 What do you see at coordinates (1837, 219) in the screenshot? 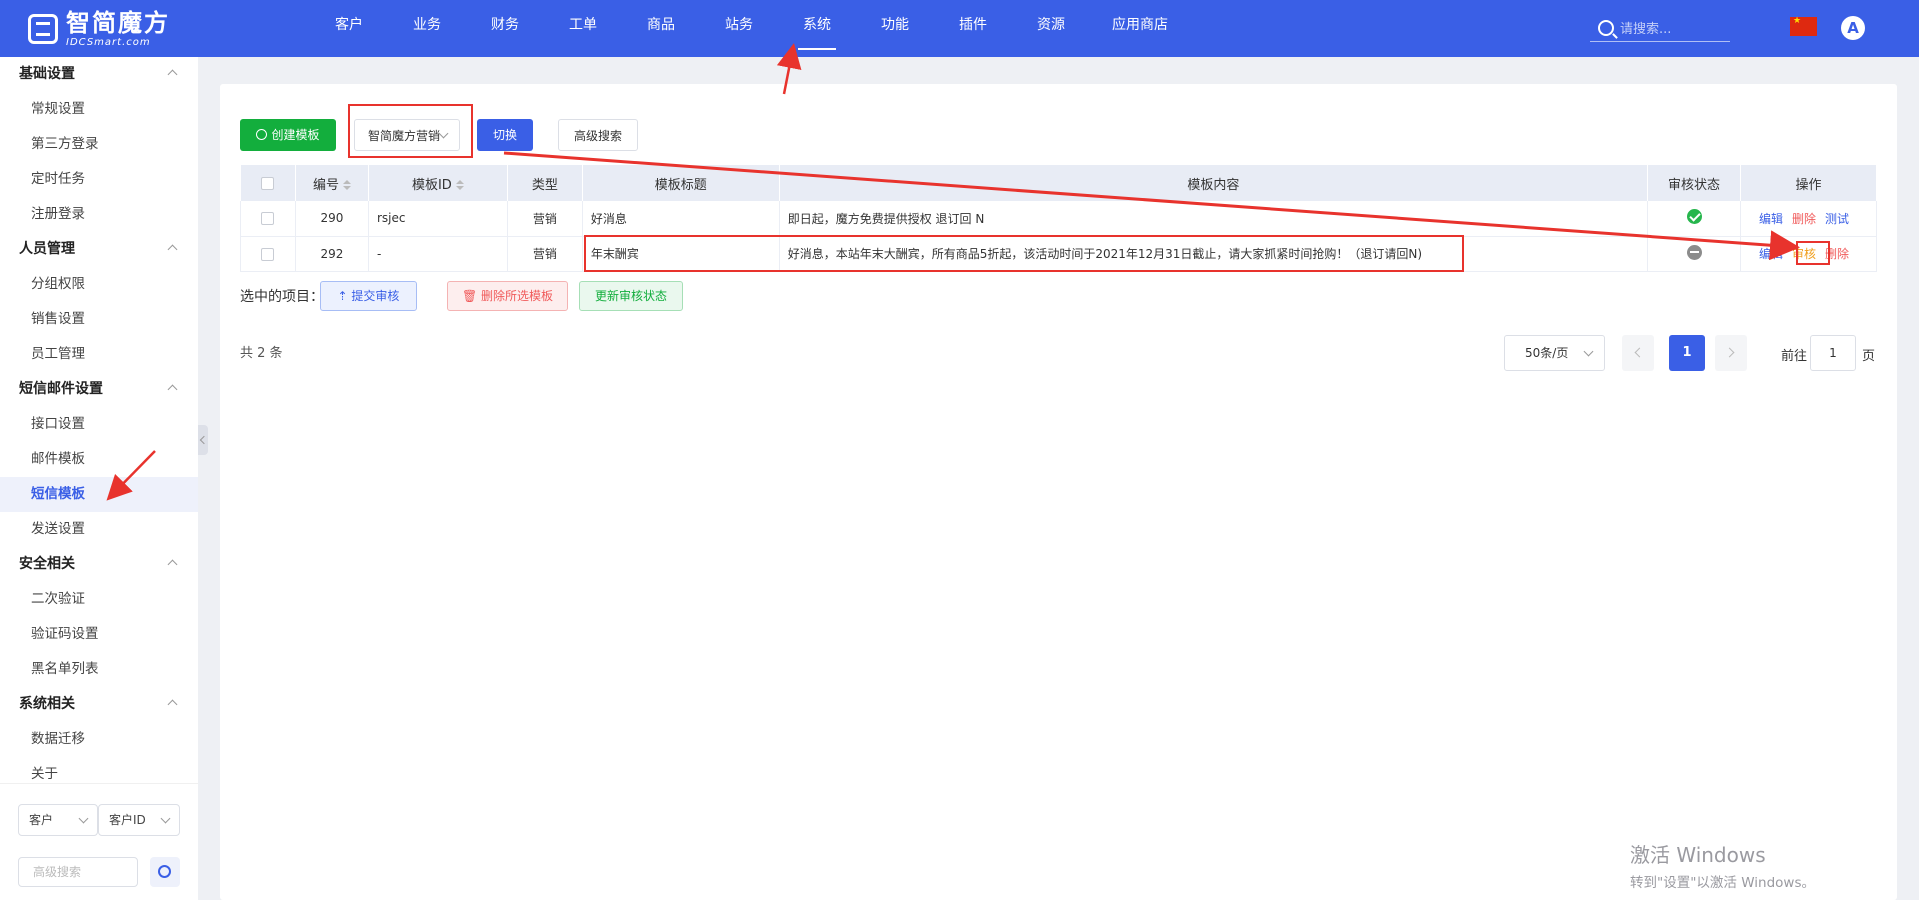
I see `test-link: 测试` at bounding box center [1837, 219].